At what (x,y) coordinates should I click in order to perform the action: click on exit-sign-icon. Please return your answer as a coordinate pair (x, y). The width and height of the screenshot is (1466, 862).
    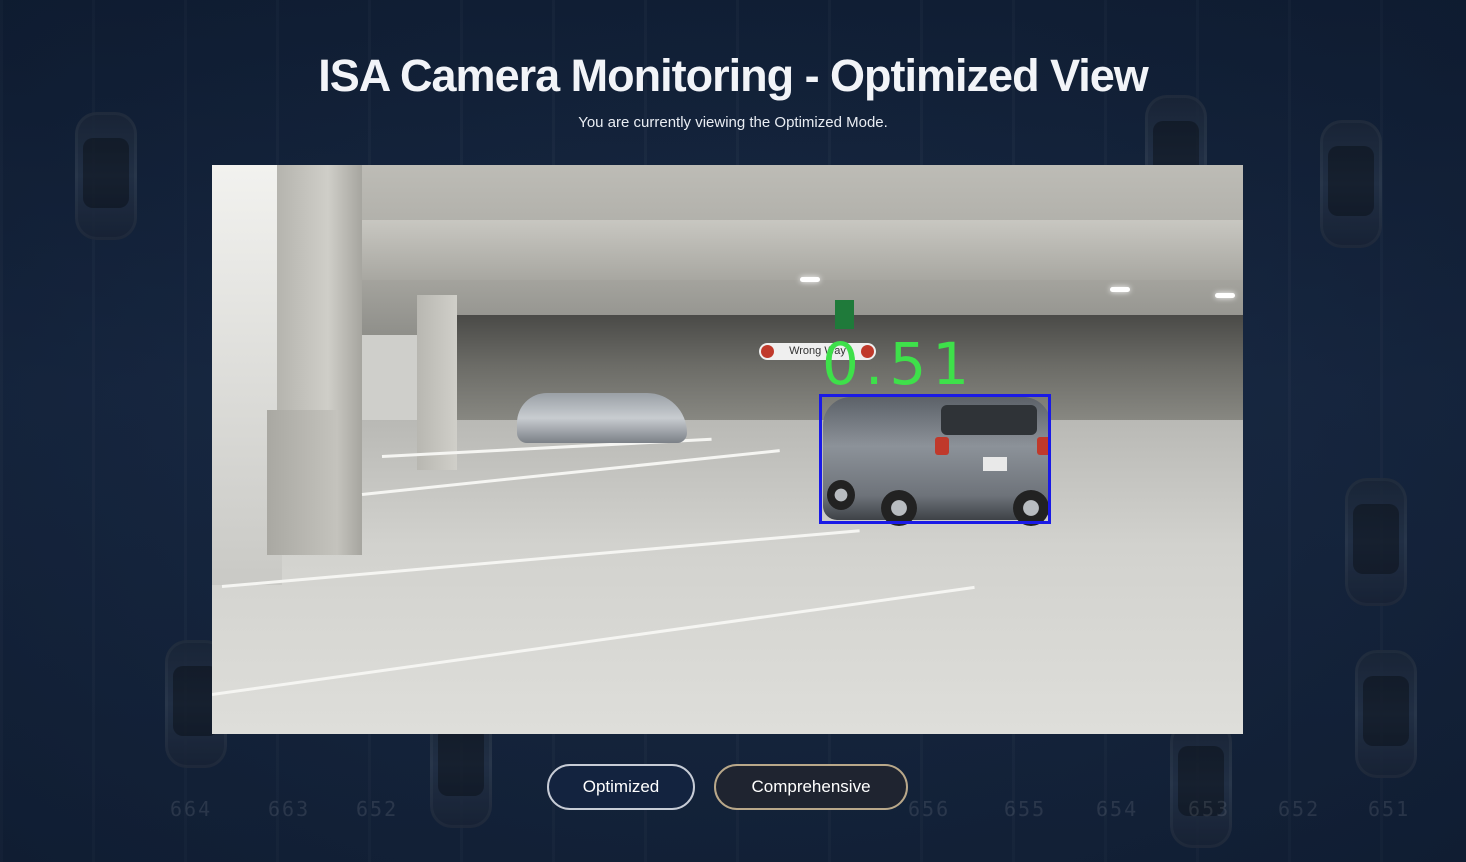
    Looking at the image, I should click on (844, 314).